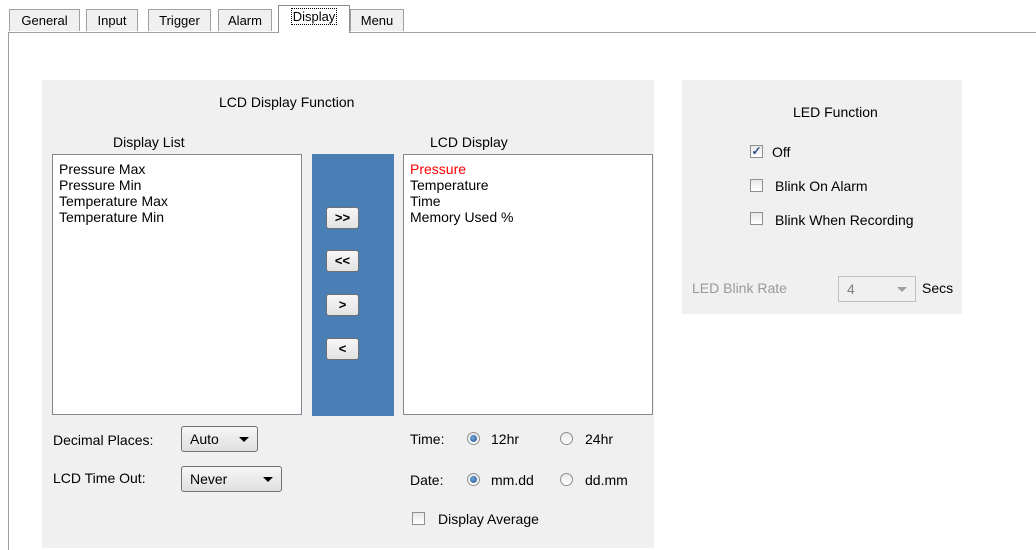  Describe the element at coordinates (531, 217) in the screenshot. I see `list-item: Memory Used %` at that location.